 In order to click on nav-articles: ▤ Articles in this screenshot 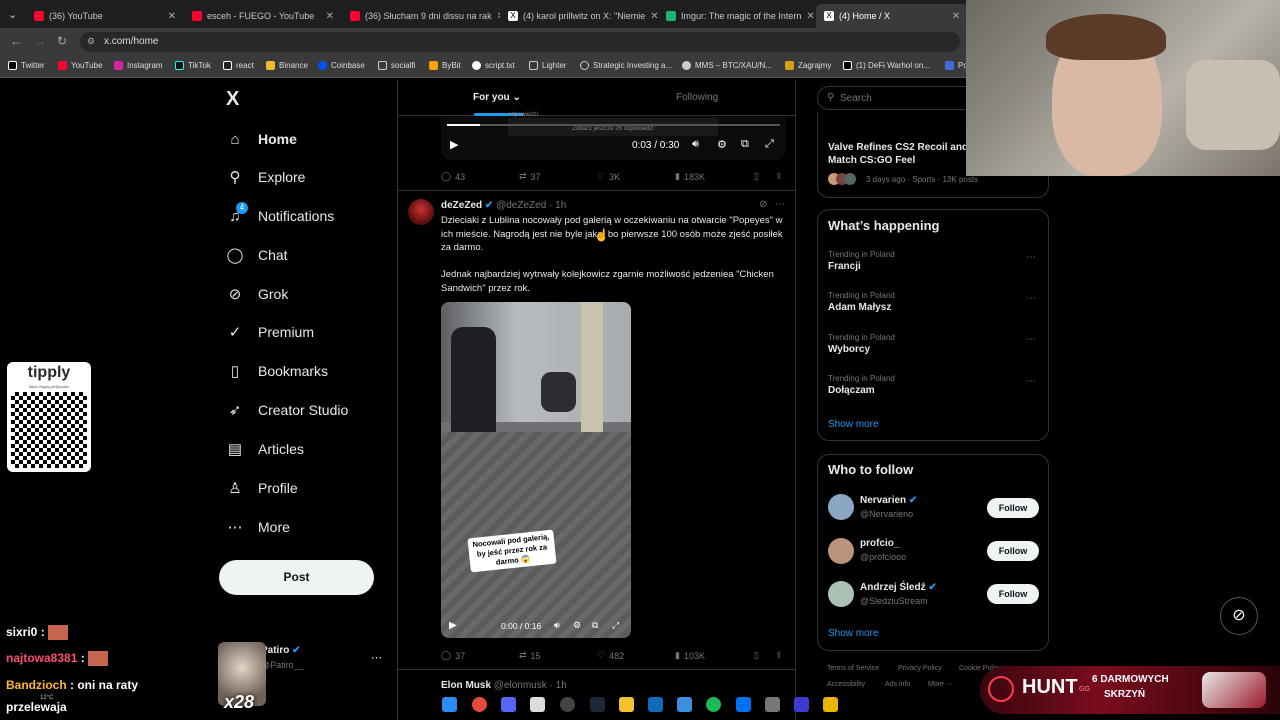, I will do `click(265, 449)`.